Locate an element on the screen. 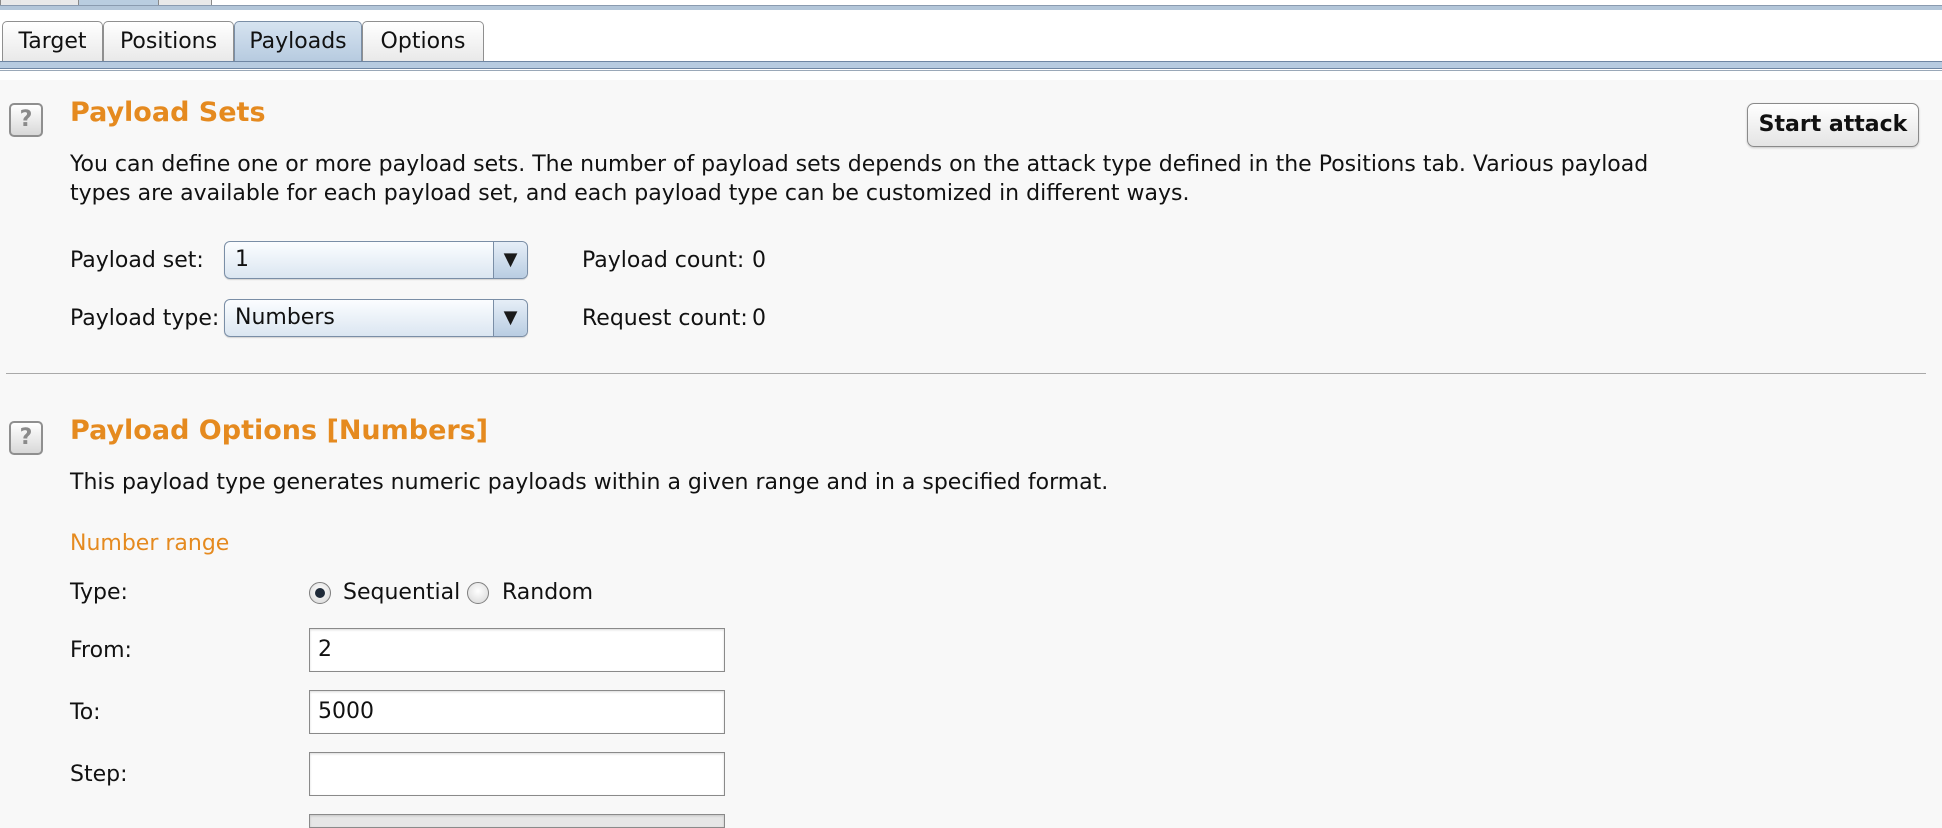 Image resolution: width=1942 pixels, height=828 pixels. payload-set-value: 1 is located at coordinates (242, 259).